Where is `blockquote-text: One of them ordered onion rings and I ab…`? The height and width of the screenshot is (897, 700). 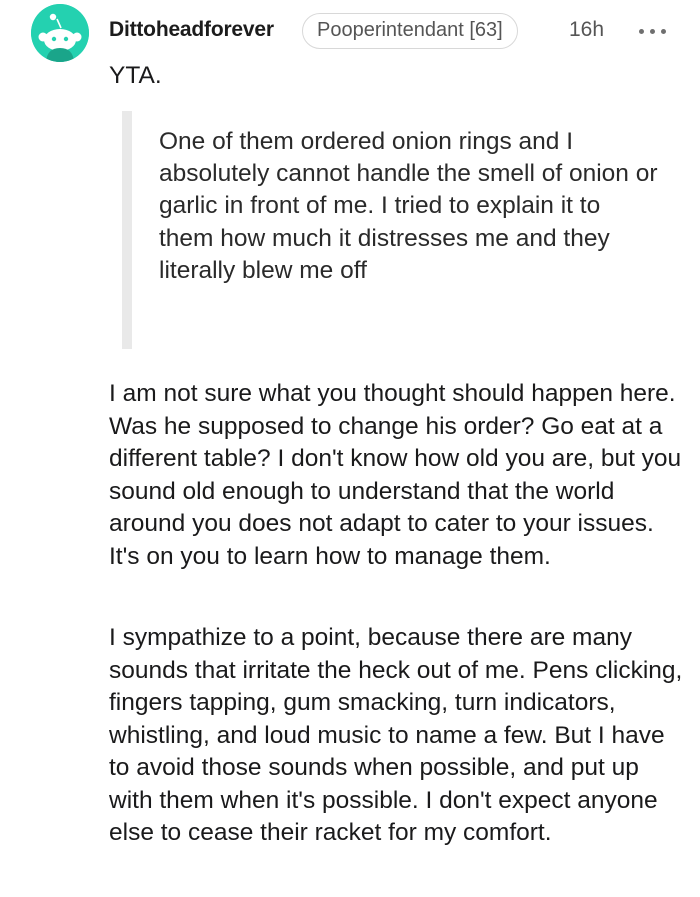 blockquote-text: One of them ordered onion rings and I ab… is located at coordinates (408, 206).